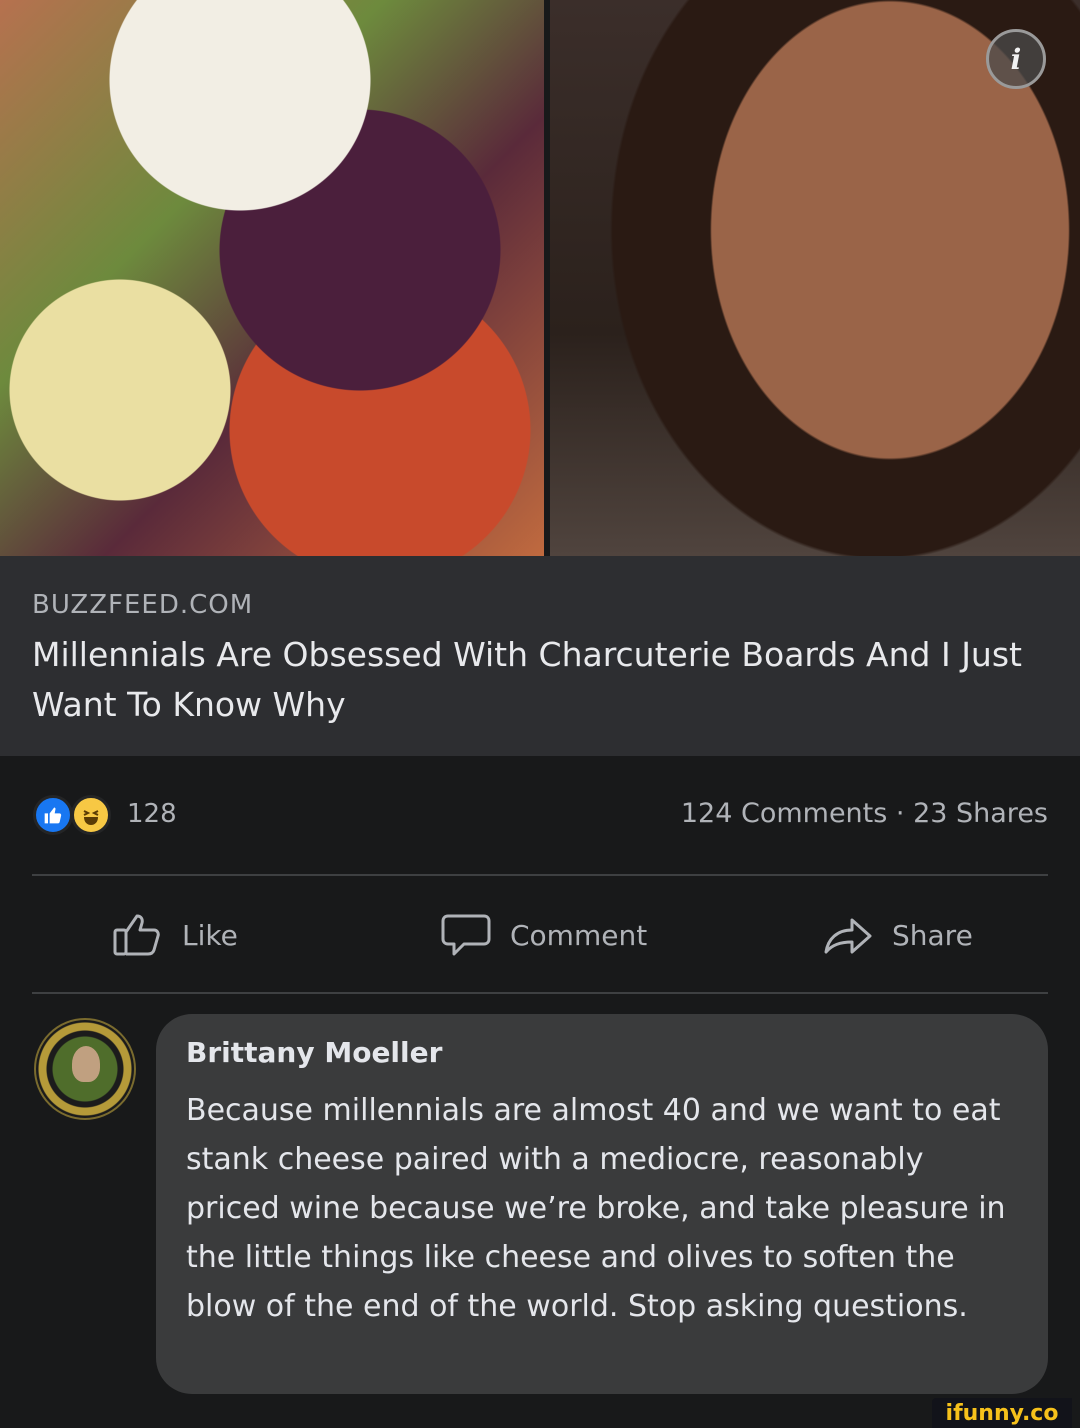 Image resolution: width=1080 pixels, height=1428 pixels. I want to click on avatar-face, so click(86, 1064).